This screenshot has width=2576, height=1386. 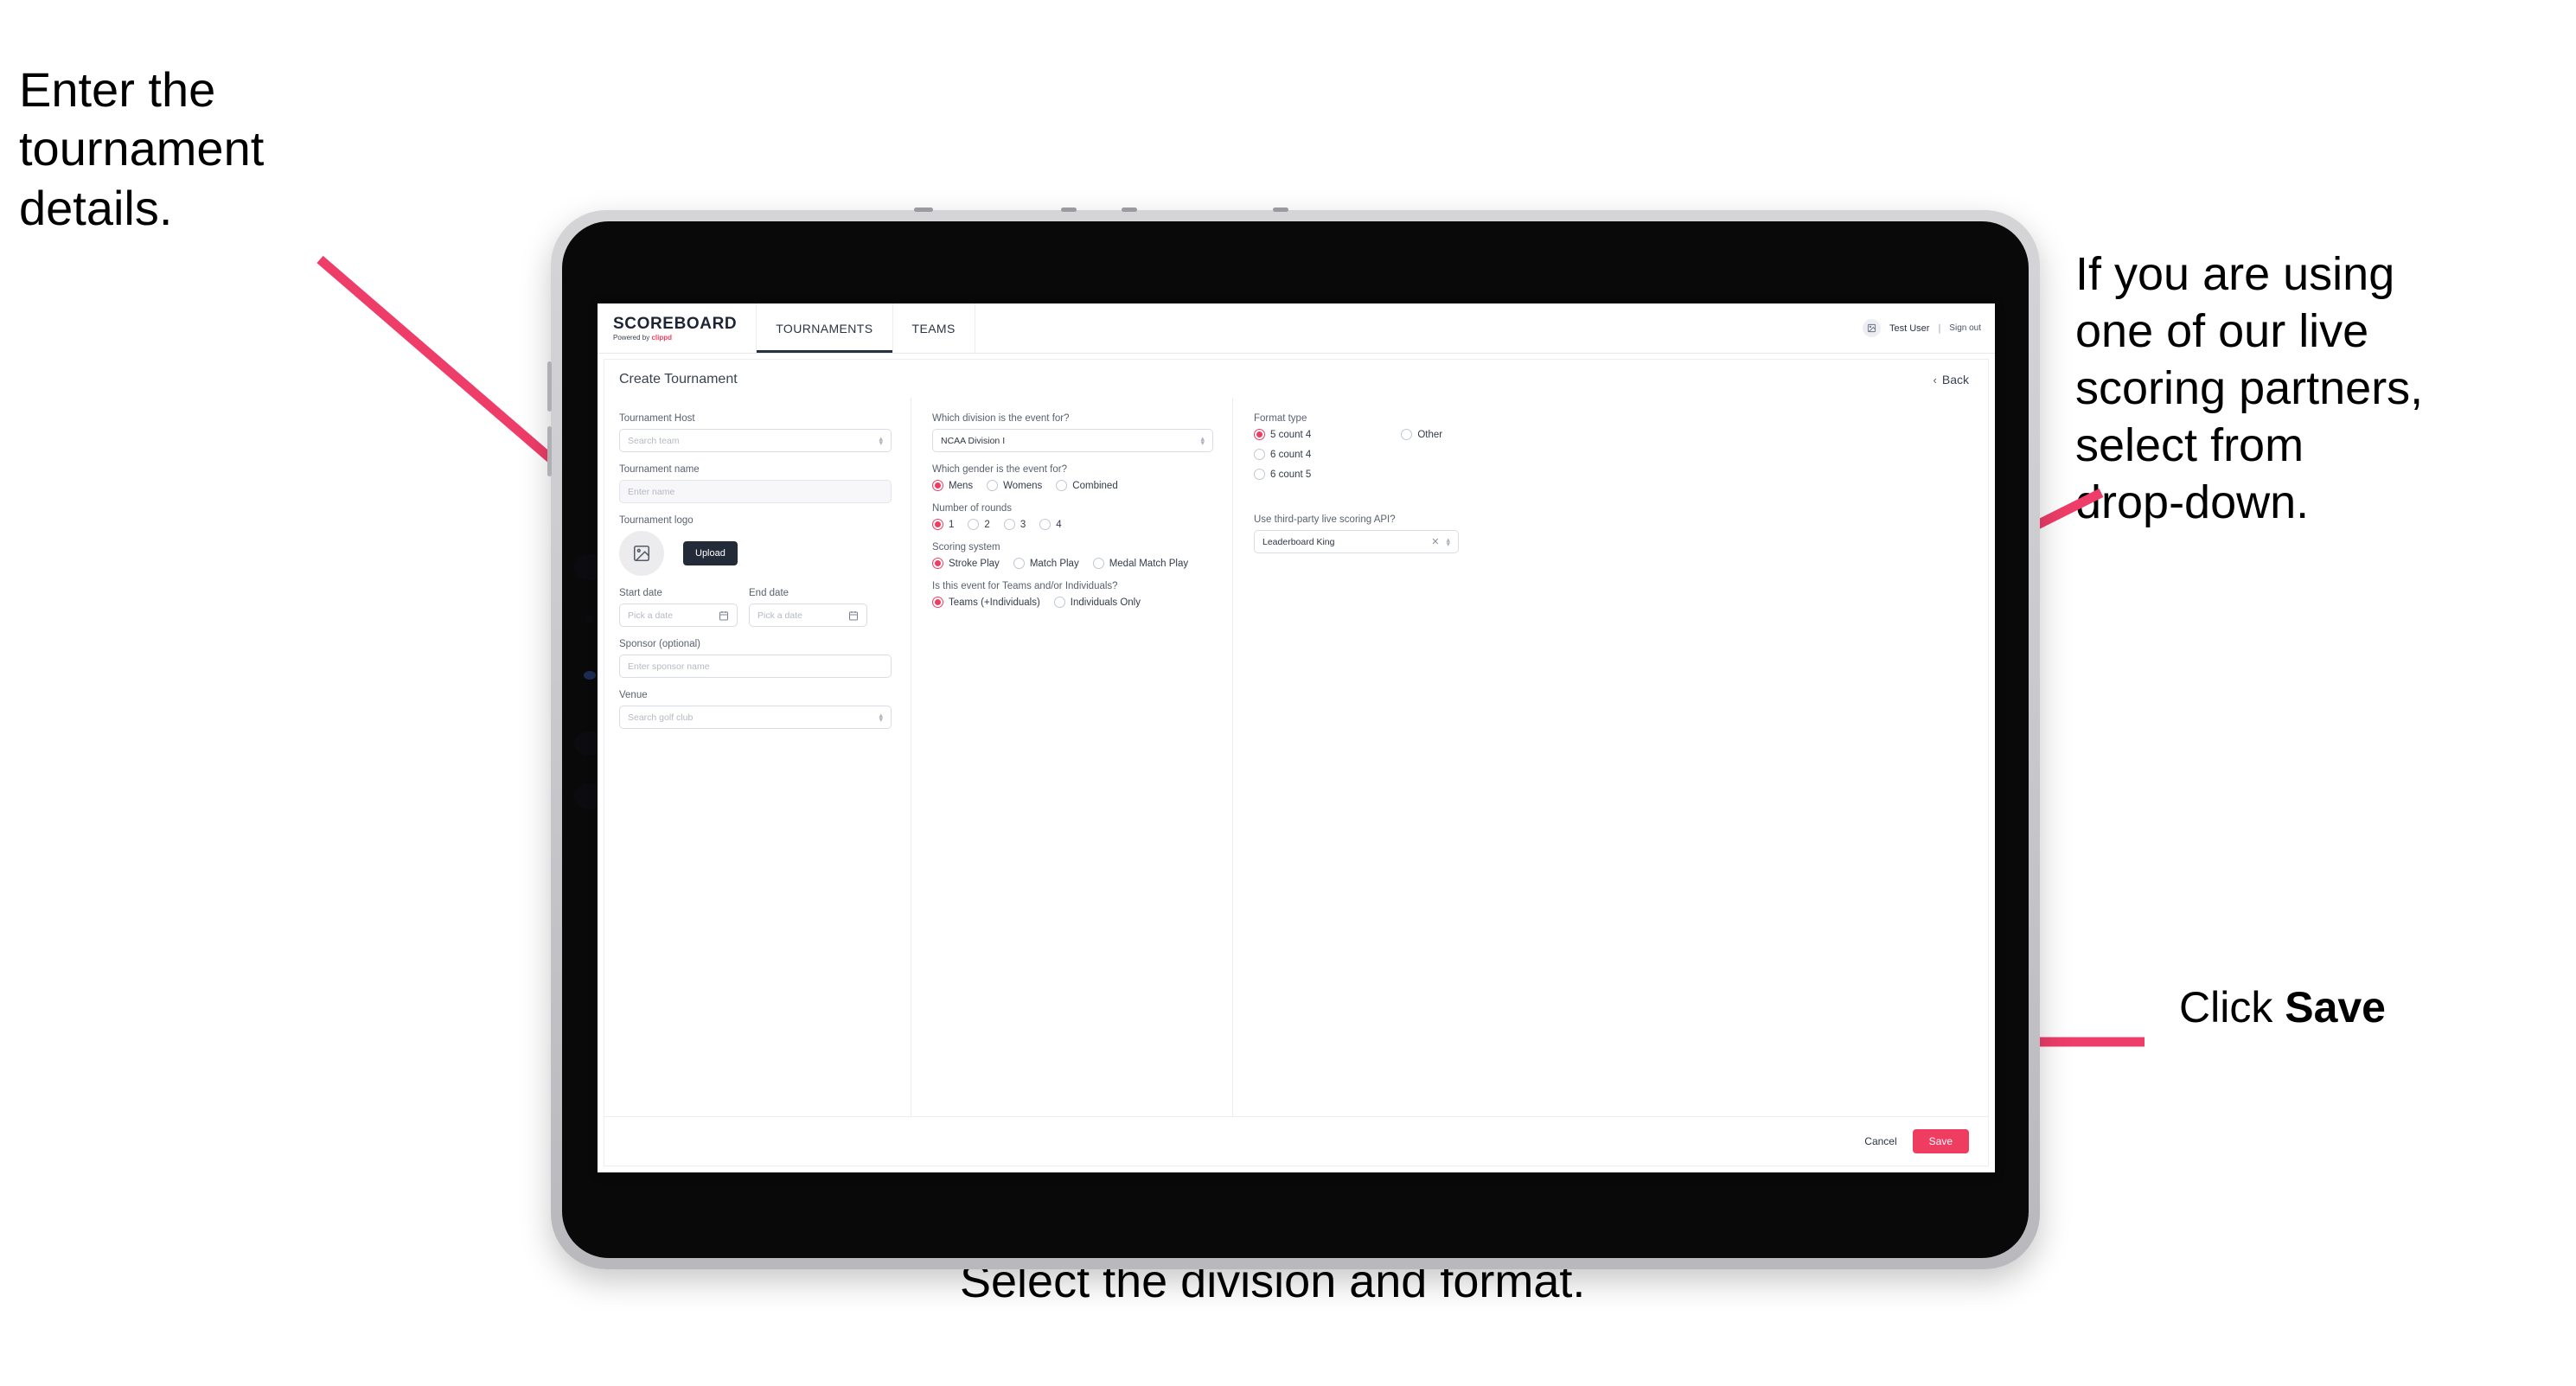 I want to click on participants-radio-group: Teams (+Individuals) Individuals Only, so click(x=1073, y=602).